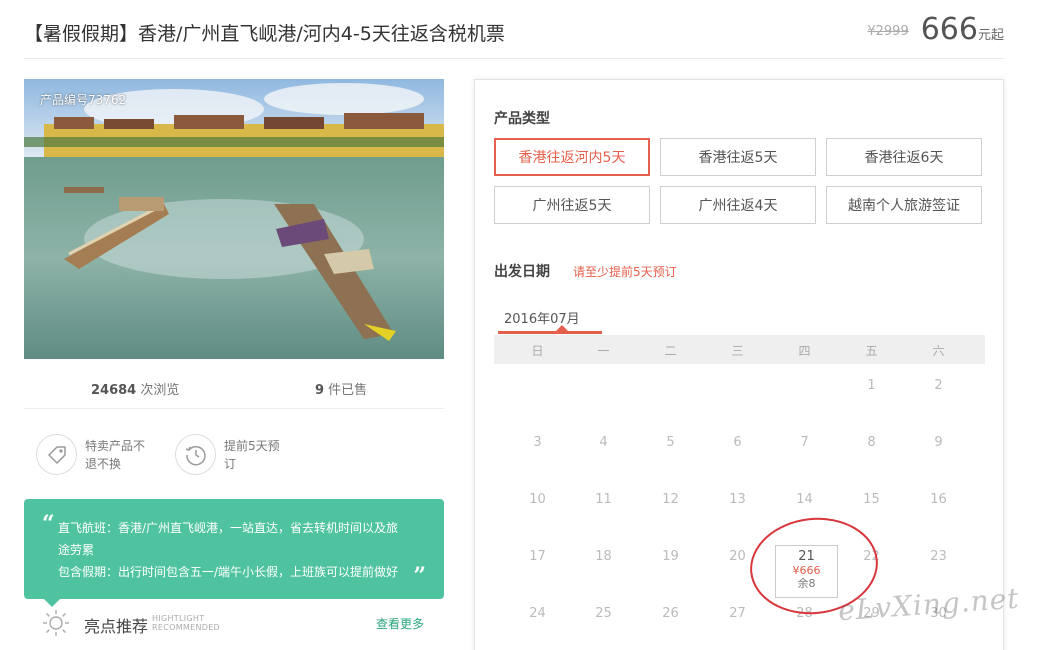 This screenshot has height=650, width=1044. What do you see at coordinates (738, 205) in the screenshot?
I see `product-type-option: 广州往返4天` at bounding box center [738, 205].